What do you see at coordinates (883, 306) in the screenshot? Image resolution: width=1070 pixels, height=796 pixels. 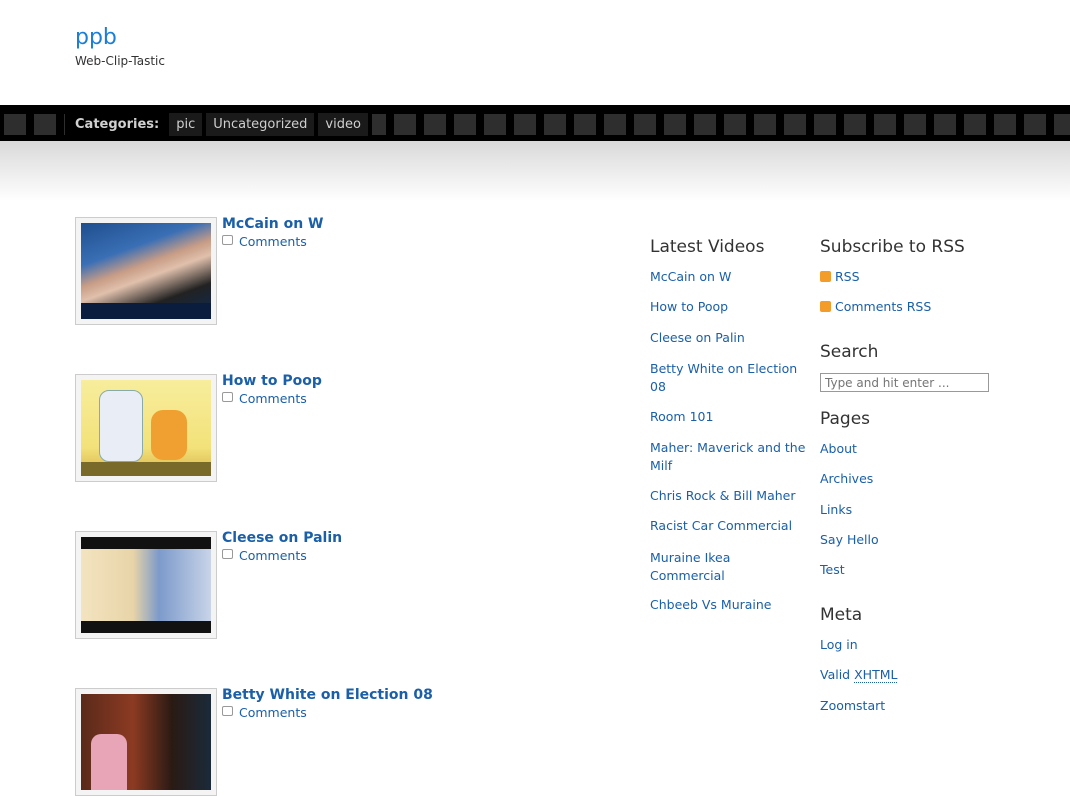 I see `comments-rss-link: Comments RSS` at bounding box center [883, 306].